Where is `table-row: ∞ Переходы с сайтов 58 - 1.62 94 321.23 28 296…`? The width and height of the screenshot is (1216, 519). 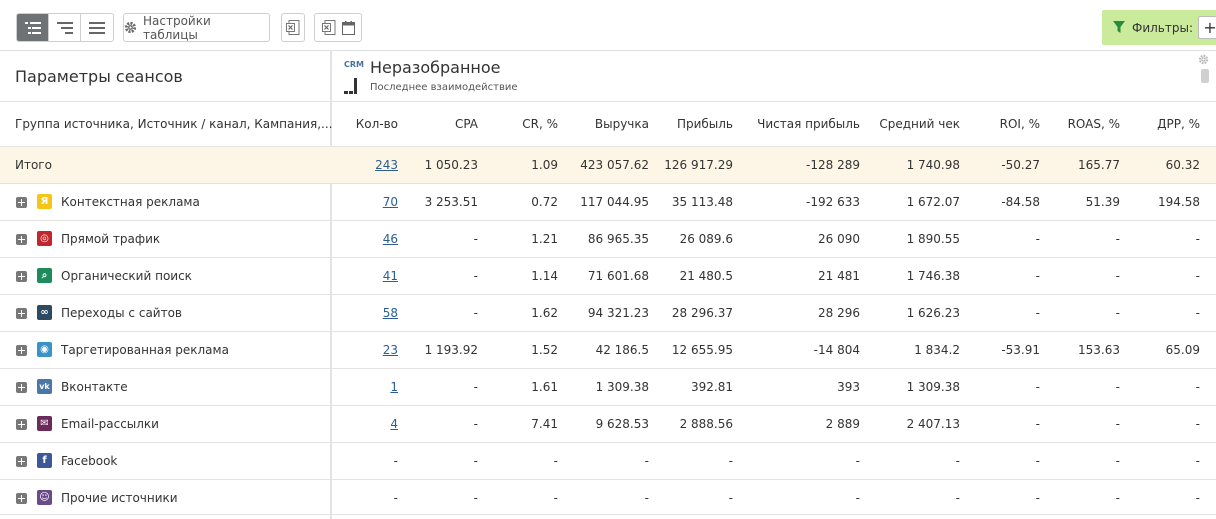
table-row: ∞ Переходы с сайтов 58 - 1.62 94 321.23 28 296… is located at coordinates (608, 312).